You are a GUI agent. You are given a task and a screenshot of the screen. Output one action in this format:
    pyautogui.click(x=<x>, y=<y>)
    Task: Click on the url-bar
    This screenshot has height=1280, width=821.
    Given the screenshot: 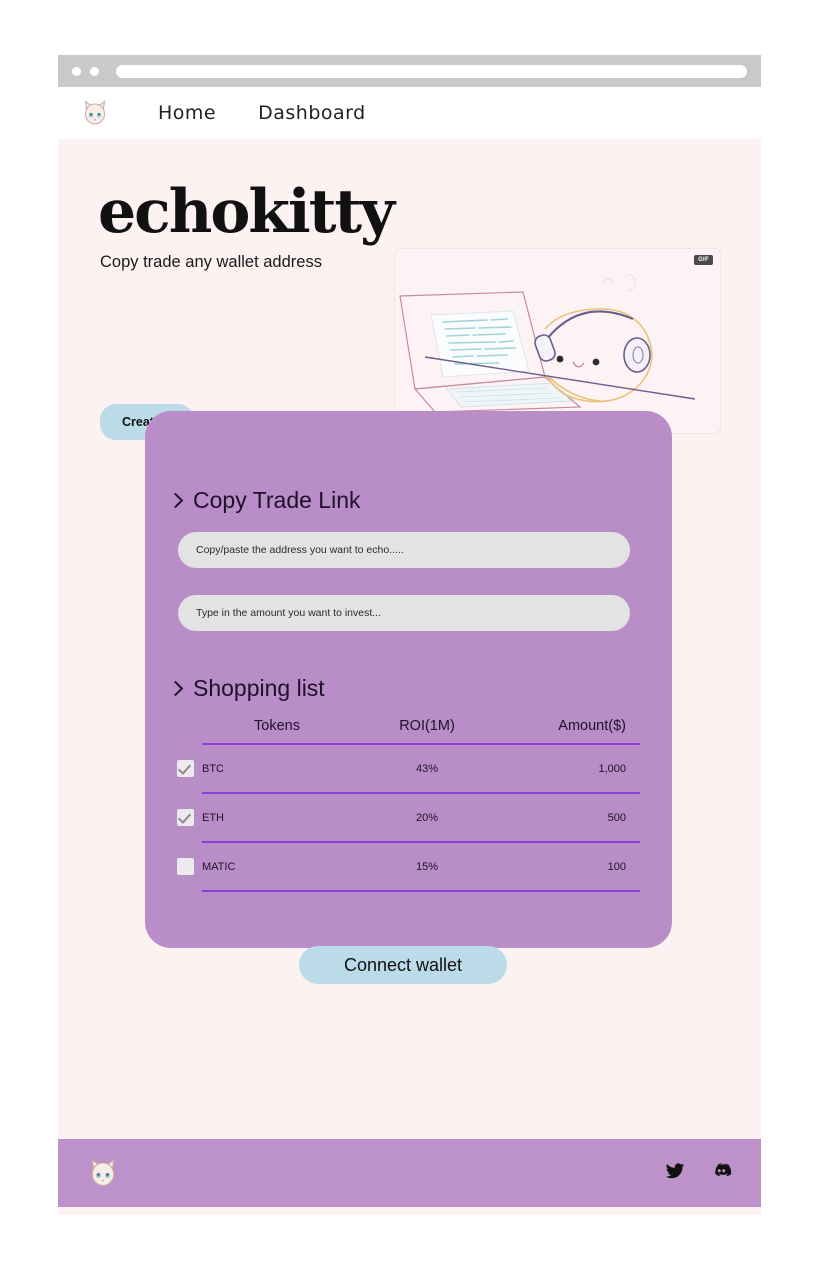 What is the action you would take?
    pyautogui.click(x=431, y=71)
    